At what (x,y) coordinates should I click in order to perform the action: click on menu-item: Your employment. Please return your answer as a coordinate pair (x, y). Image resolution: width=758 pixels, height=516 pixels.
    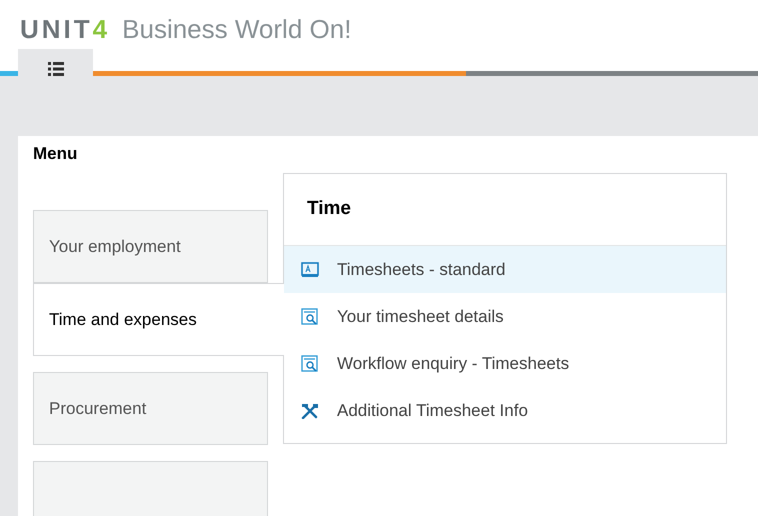
    Looking at the image, I should click on (150, 246).